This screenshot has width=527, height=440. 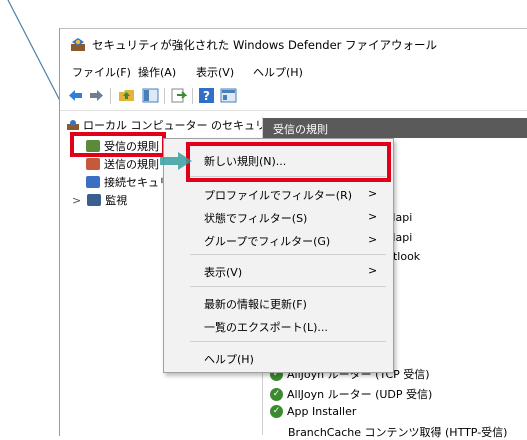 I want to click on highlight-box-new-rule, so click(x=288, y=162).